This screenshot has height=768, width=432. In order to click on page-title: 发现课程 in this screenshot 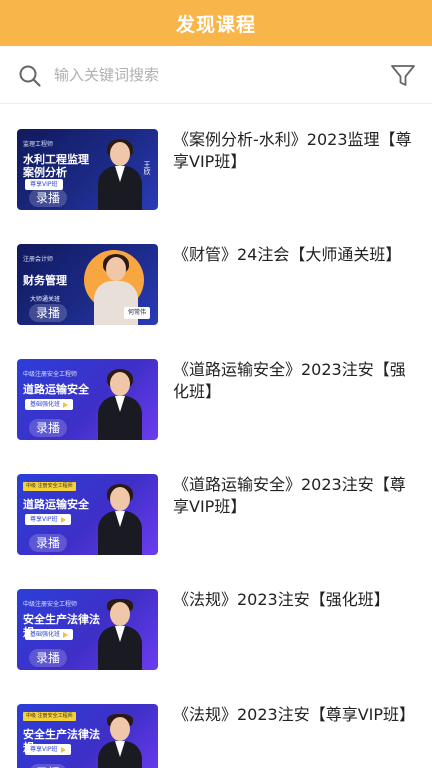, I will do `click(215, 24)`.